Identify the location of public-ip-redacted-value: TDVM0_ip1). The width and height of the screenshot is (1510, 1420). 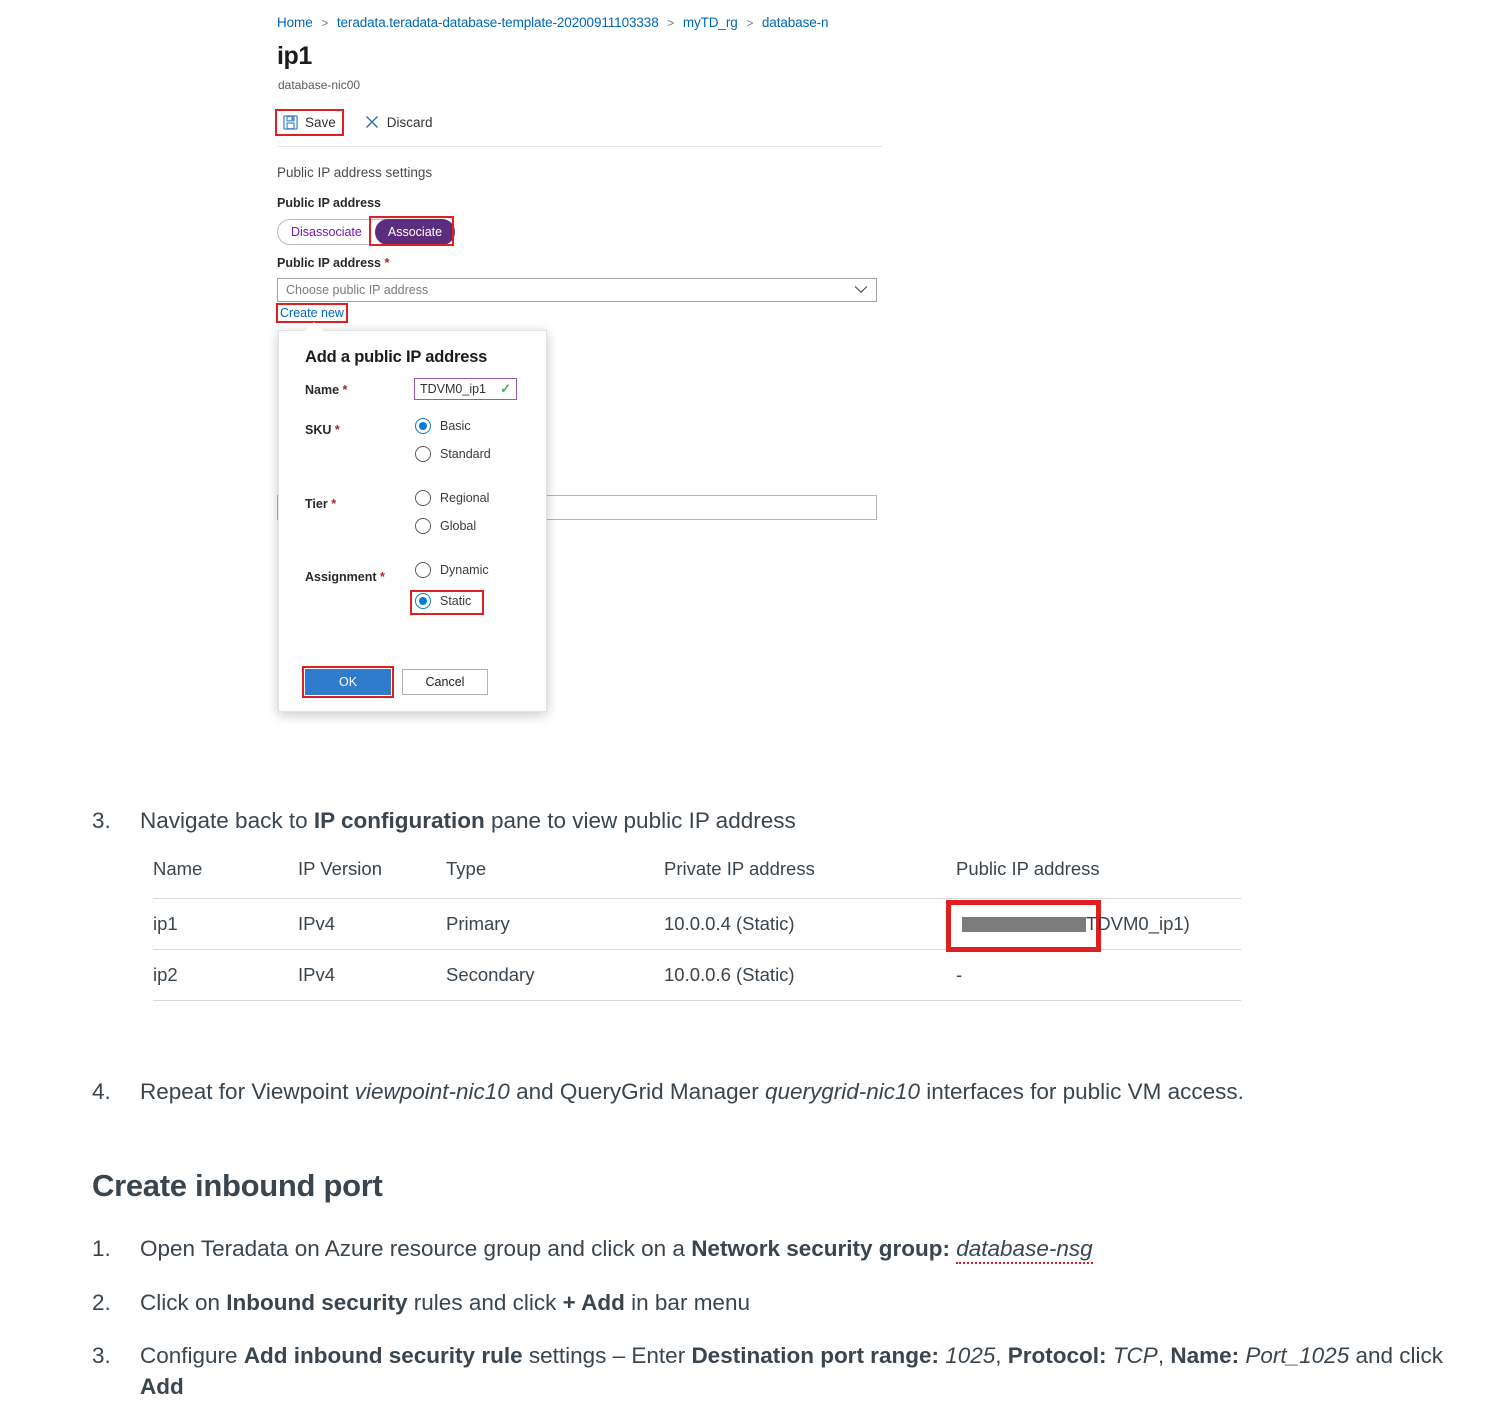
(1076, 924).